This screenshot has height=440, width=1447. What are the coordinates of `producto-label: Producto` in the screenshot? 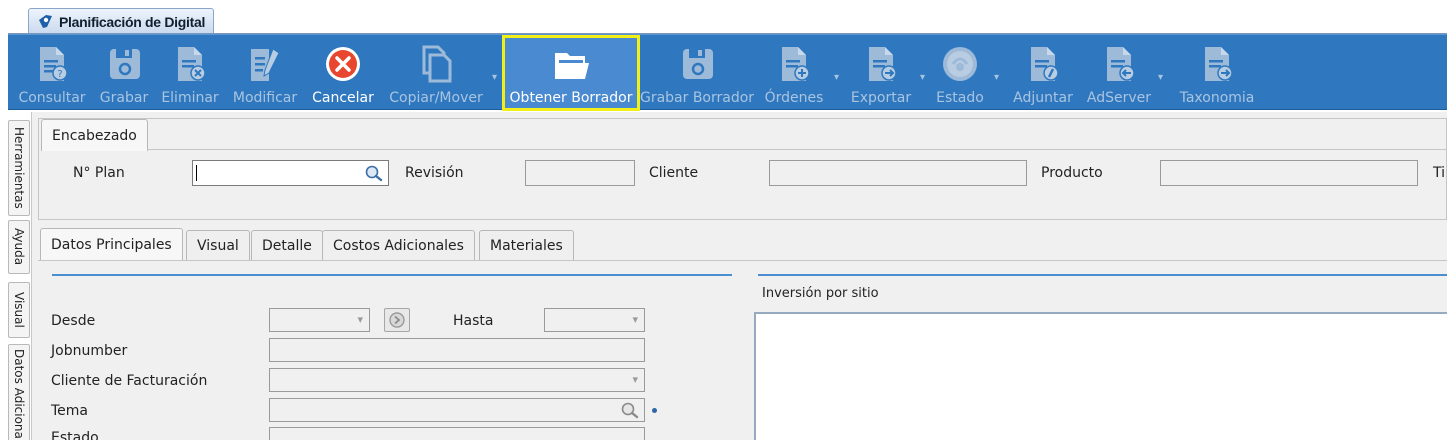 It's located at (1072, 173).